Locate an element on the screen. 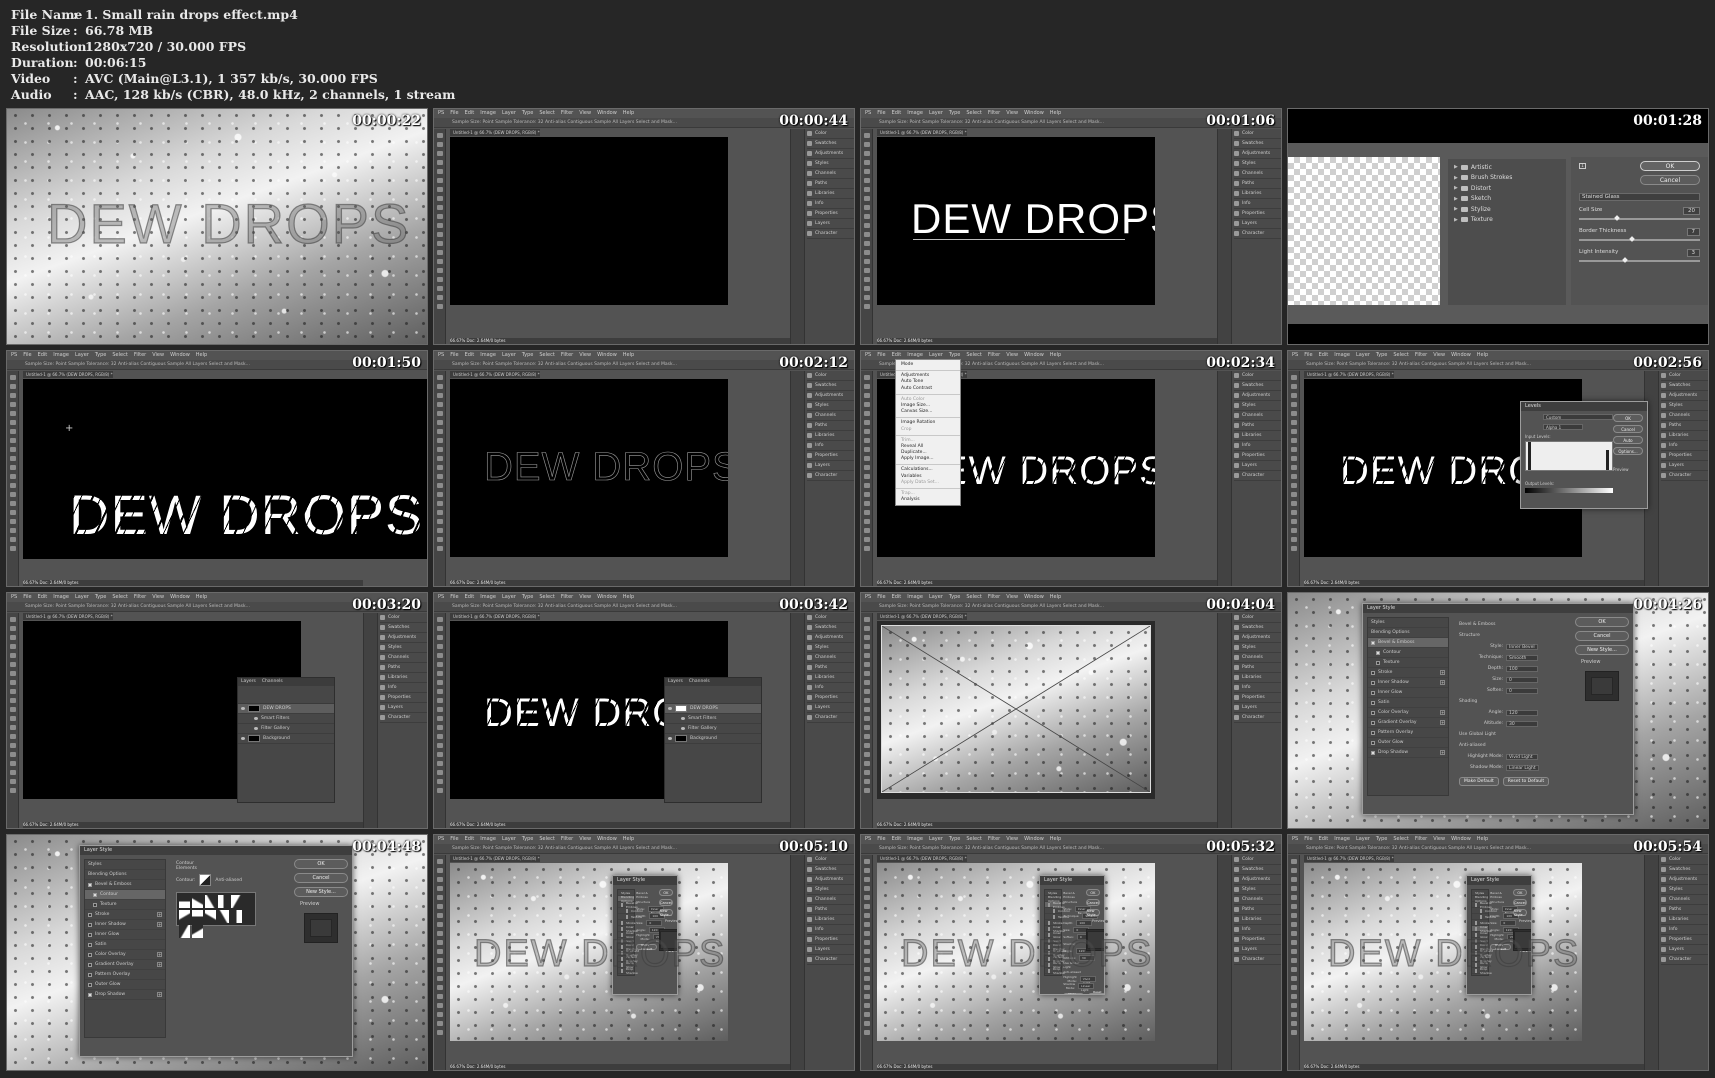  menu-item: Type is located at coordinates (100, 355).